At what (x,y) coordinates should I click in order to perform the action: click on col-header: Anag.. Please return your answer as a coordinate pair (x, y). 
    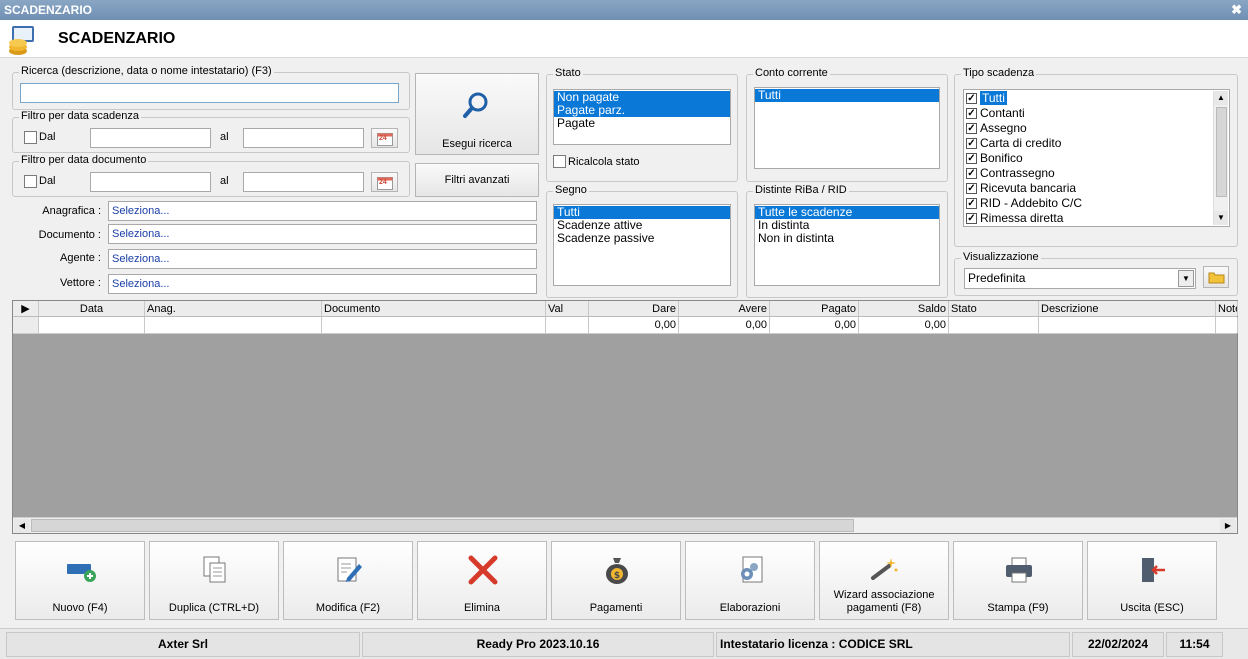
    Looking at the image, I should click on (233, 308).